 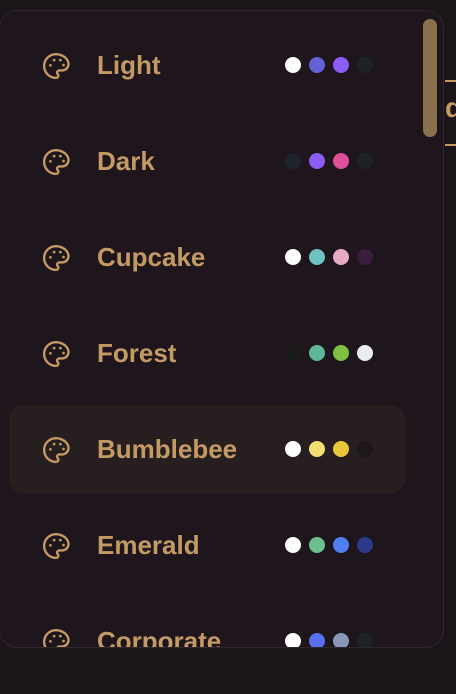 What do you see at coordinates (207, 257) in the screenshot?
I see `theme-option-cupcake: Cupcake` at bounding box center [207, 257].